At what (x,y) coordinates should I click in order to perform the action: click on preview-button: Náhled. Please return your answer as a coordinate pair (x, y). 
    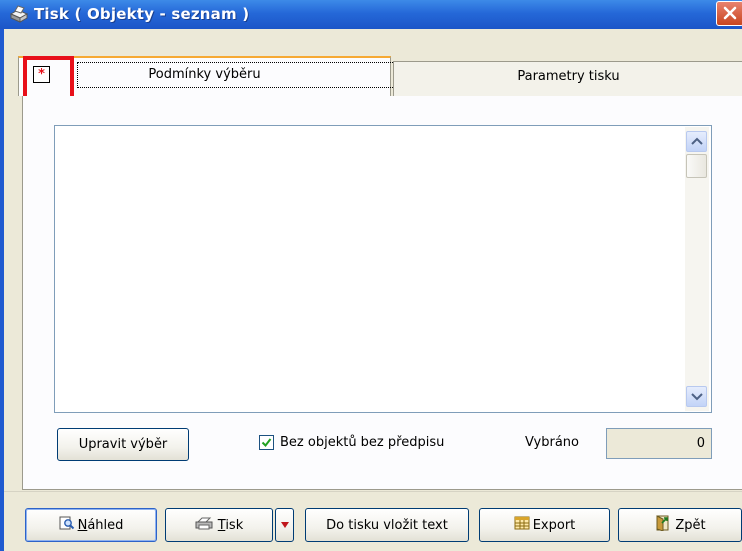
    Looking at the image, I should click on (91, 525).